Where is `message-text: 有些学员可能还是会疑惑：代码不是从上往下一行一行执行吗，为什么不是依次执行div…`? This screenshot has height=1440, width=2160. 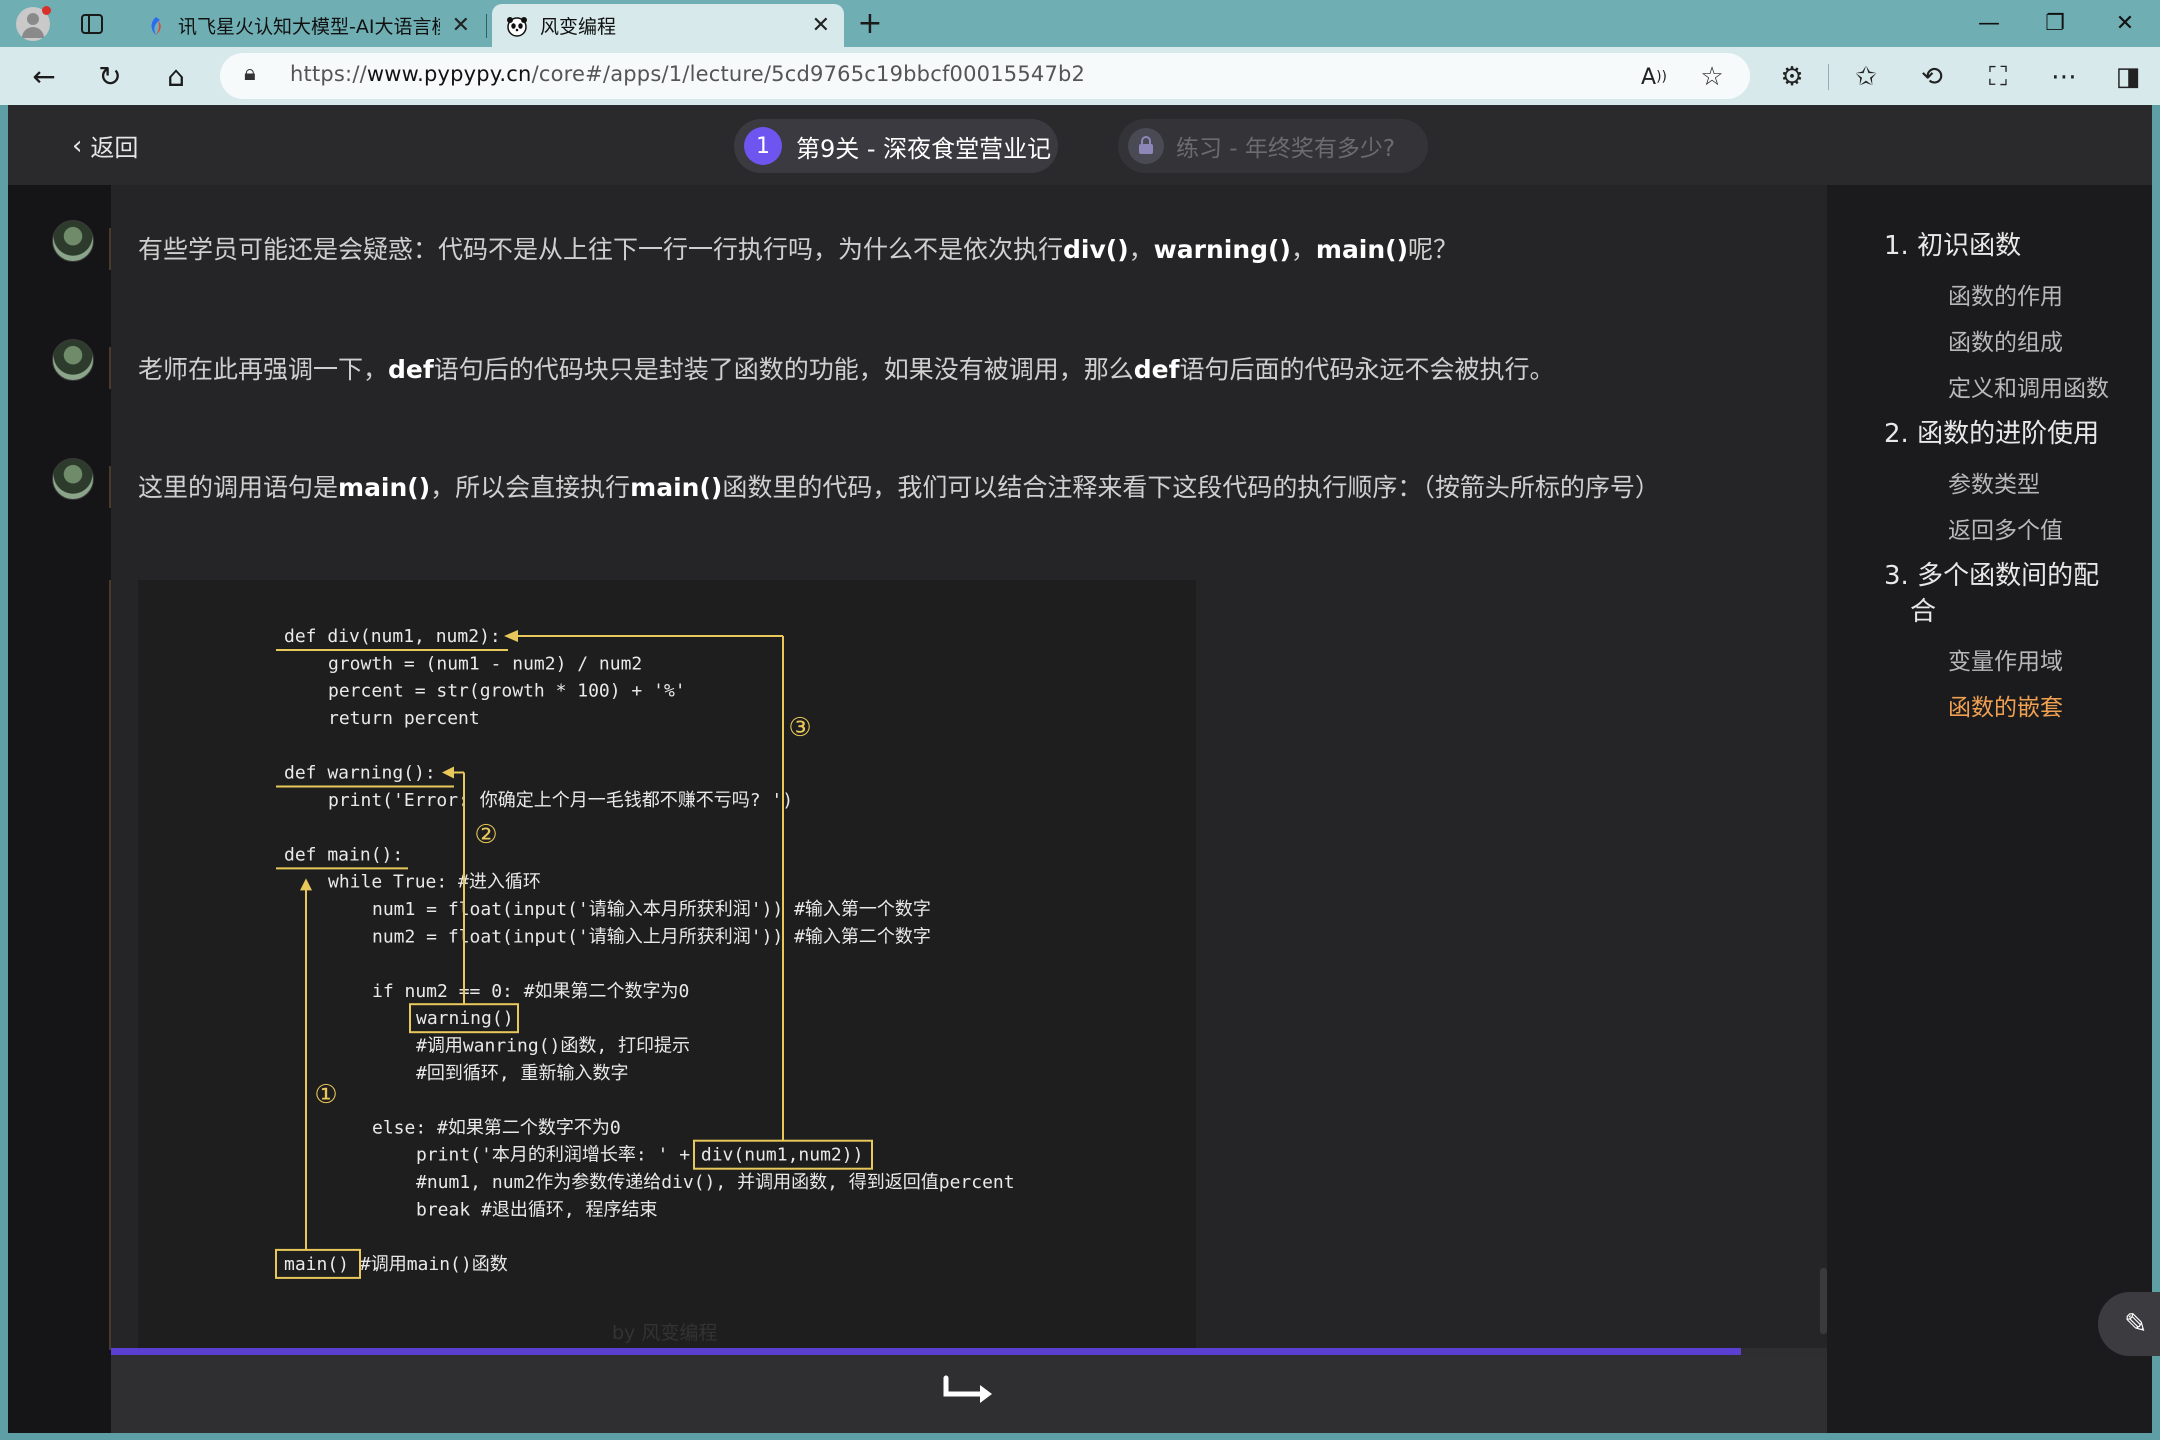 message-text: 有些学员可能还是会疑惑：代码不是从上往下一行一行执行吗，为什么不是依次执行div… is located at coordinates (798, 249).